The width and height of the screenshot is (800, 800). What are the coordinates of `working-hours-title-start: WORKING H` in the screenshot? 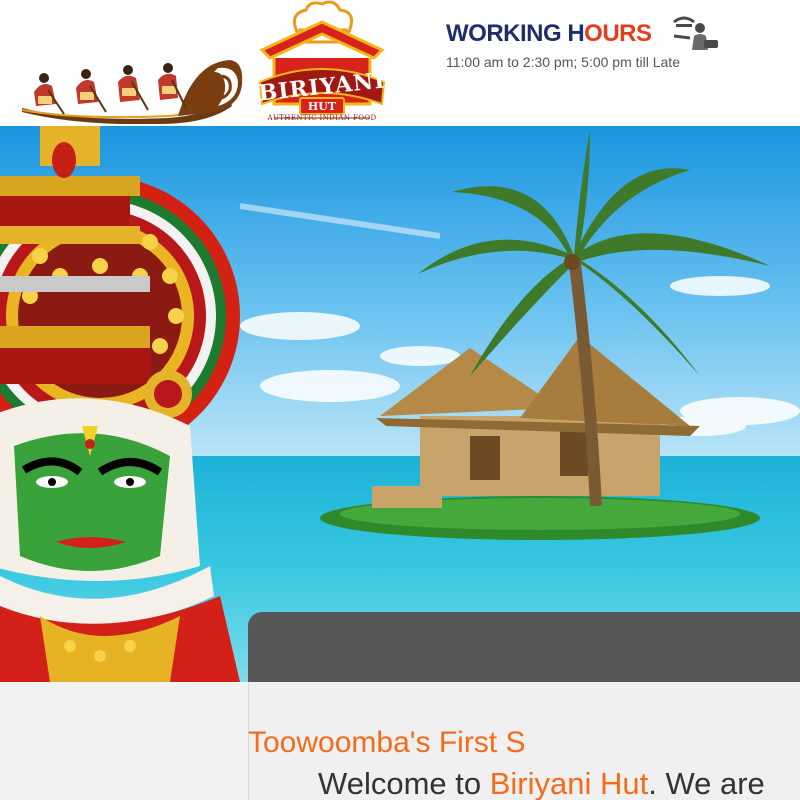 It's located at (515, 33).